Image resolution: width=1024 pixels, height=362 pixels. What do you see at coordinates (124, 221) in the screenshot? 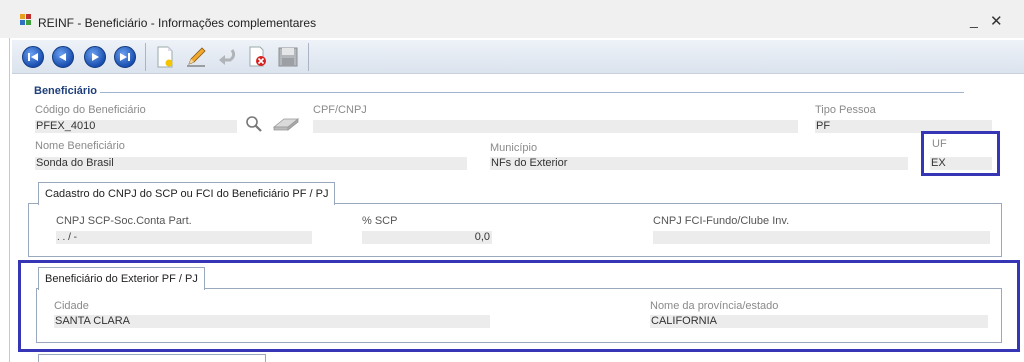
I see `cnpj-scp-label: CNPJ SCP-Soc.Conta Part.` at bounding box center [124, 221].